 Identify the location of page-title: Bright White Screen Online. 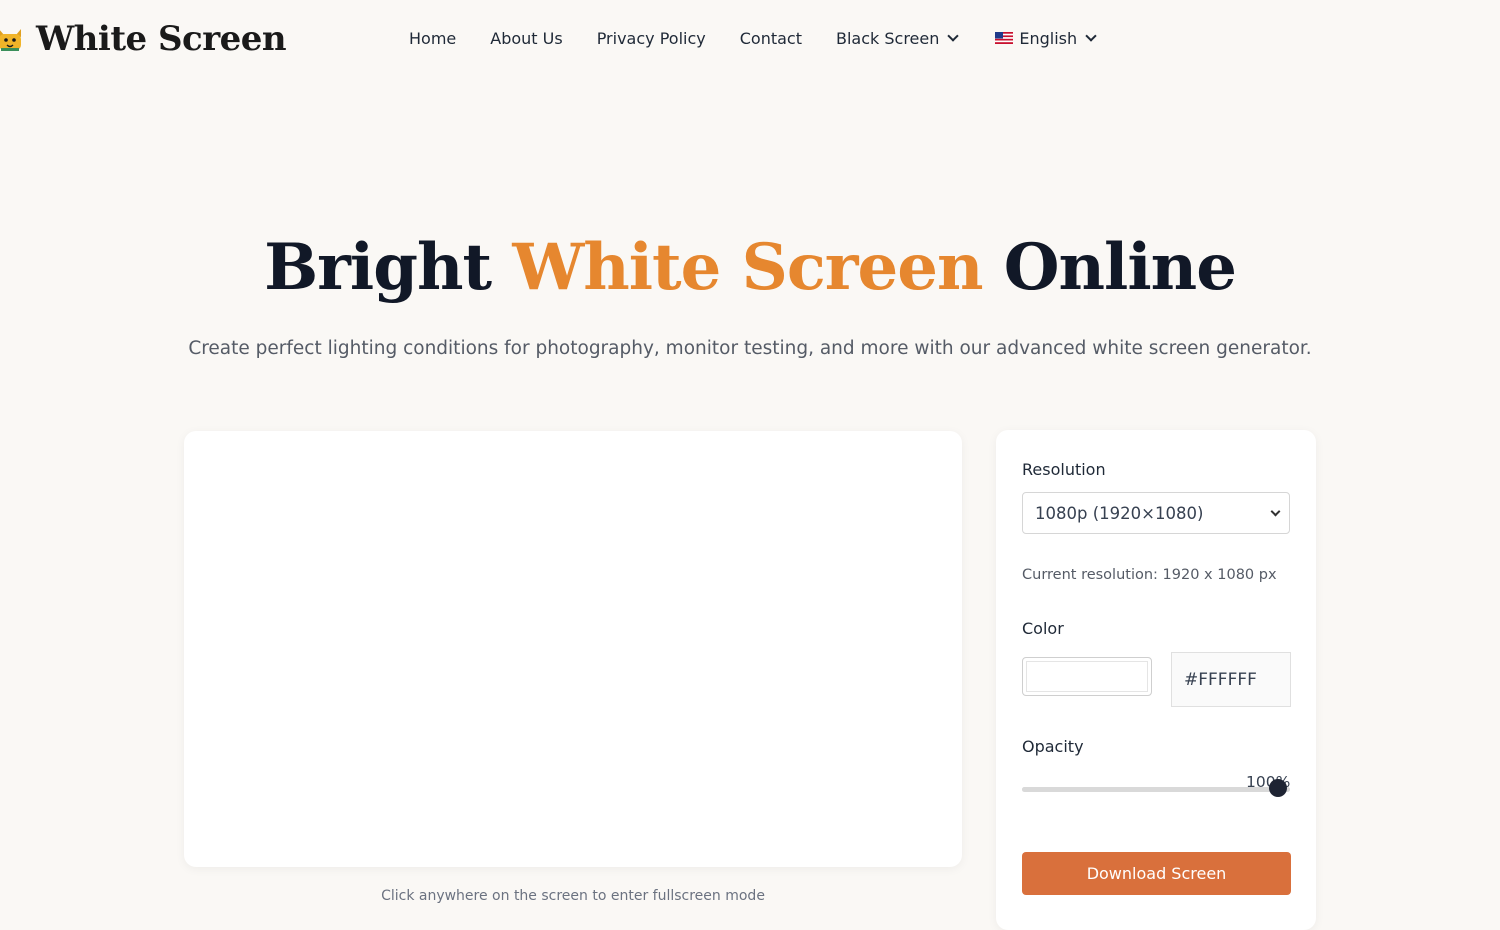
(750, 267).